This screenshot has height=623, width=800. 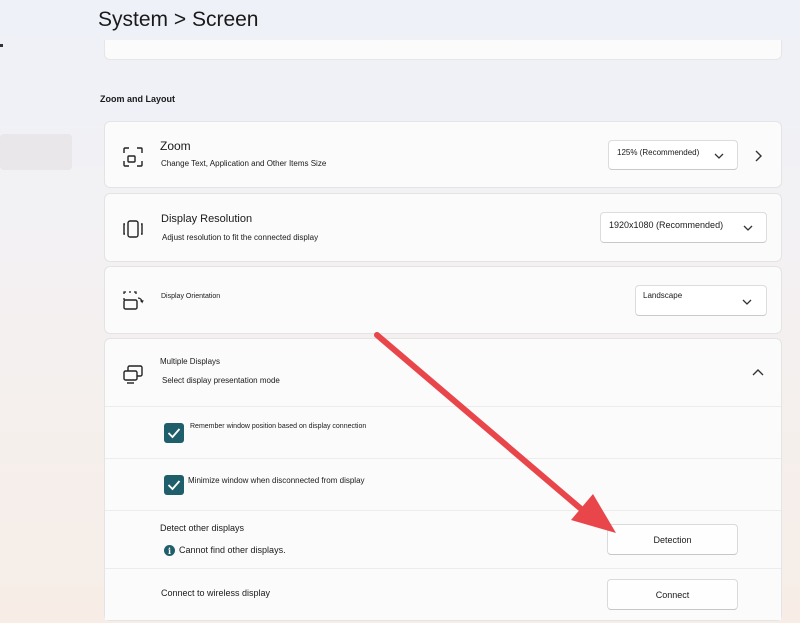 What do you see at coordinates (658, 152) in the screenshot?
I see `zoom-dropdown-value: 125% (Recommended)` at bounding box center [658, 152].